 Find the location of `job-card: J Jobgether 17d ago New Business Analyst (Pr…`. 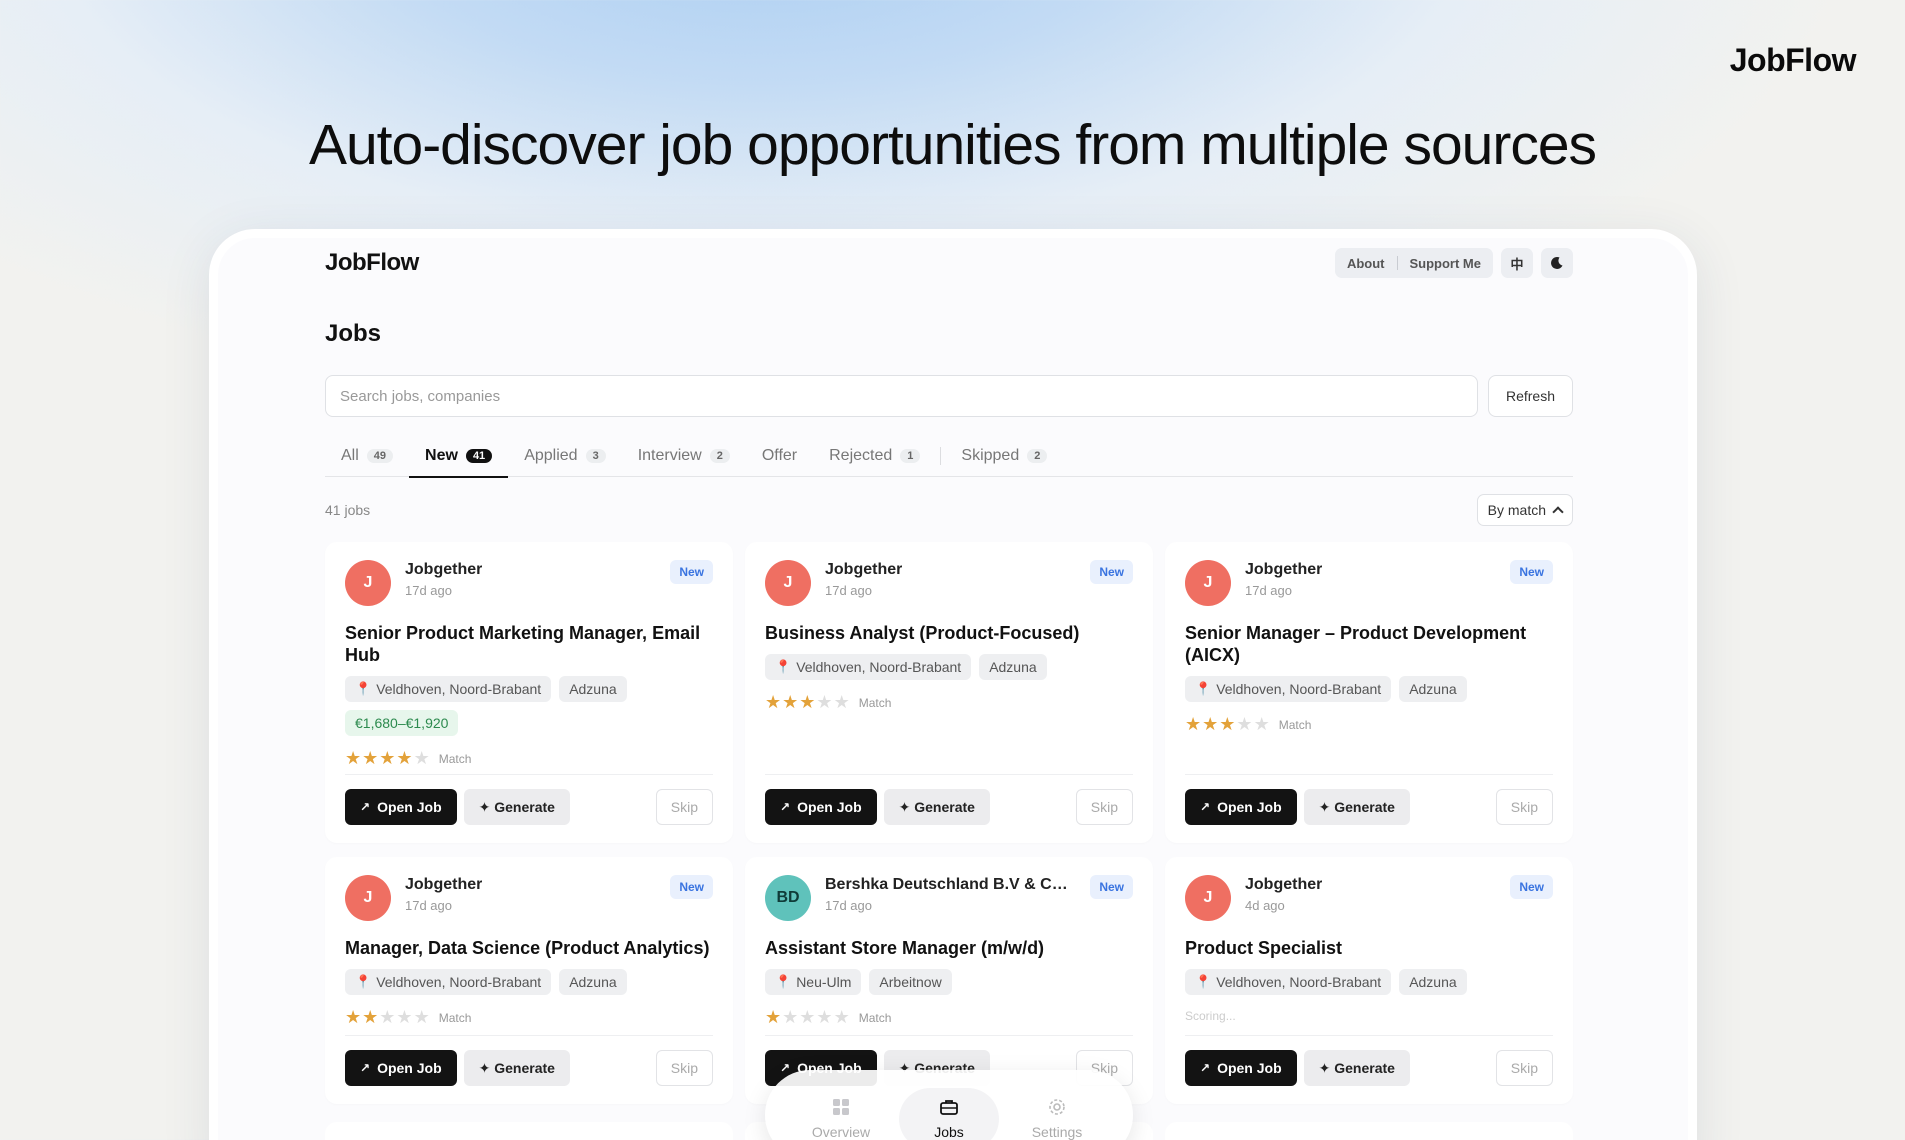

job-card: J Jobgether 17d ago New Business Analyst (Pr… is located at coordinates (949, 692).